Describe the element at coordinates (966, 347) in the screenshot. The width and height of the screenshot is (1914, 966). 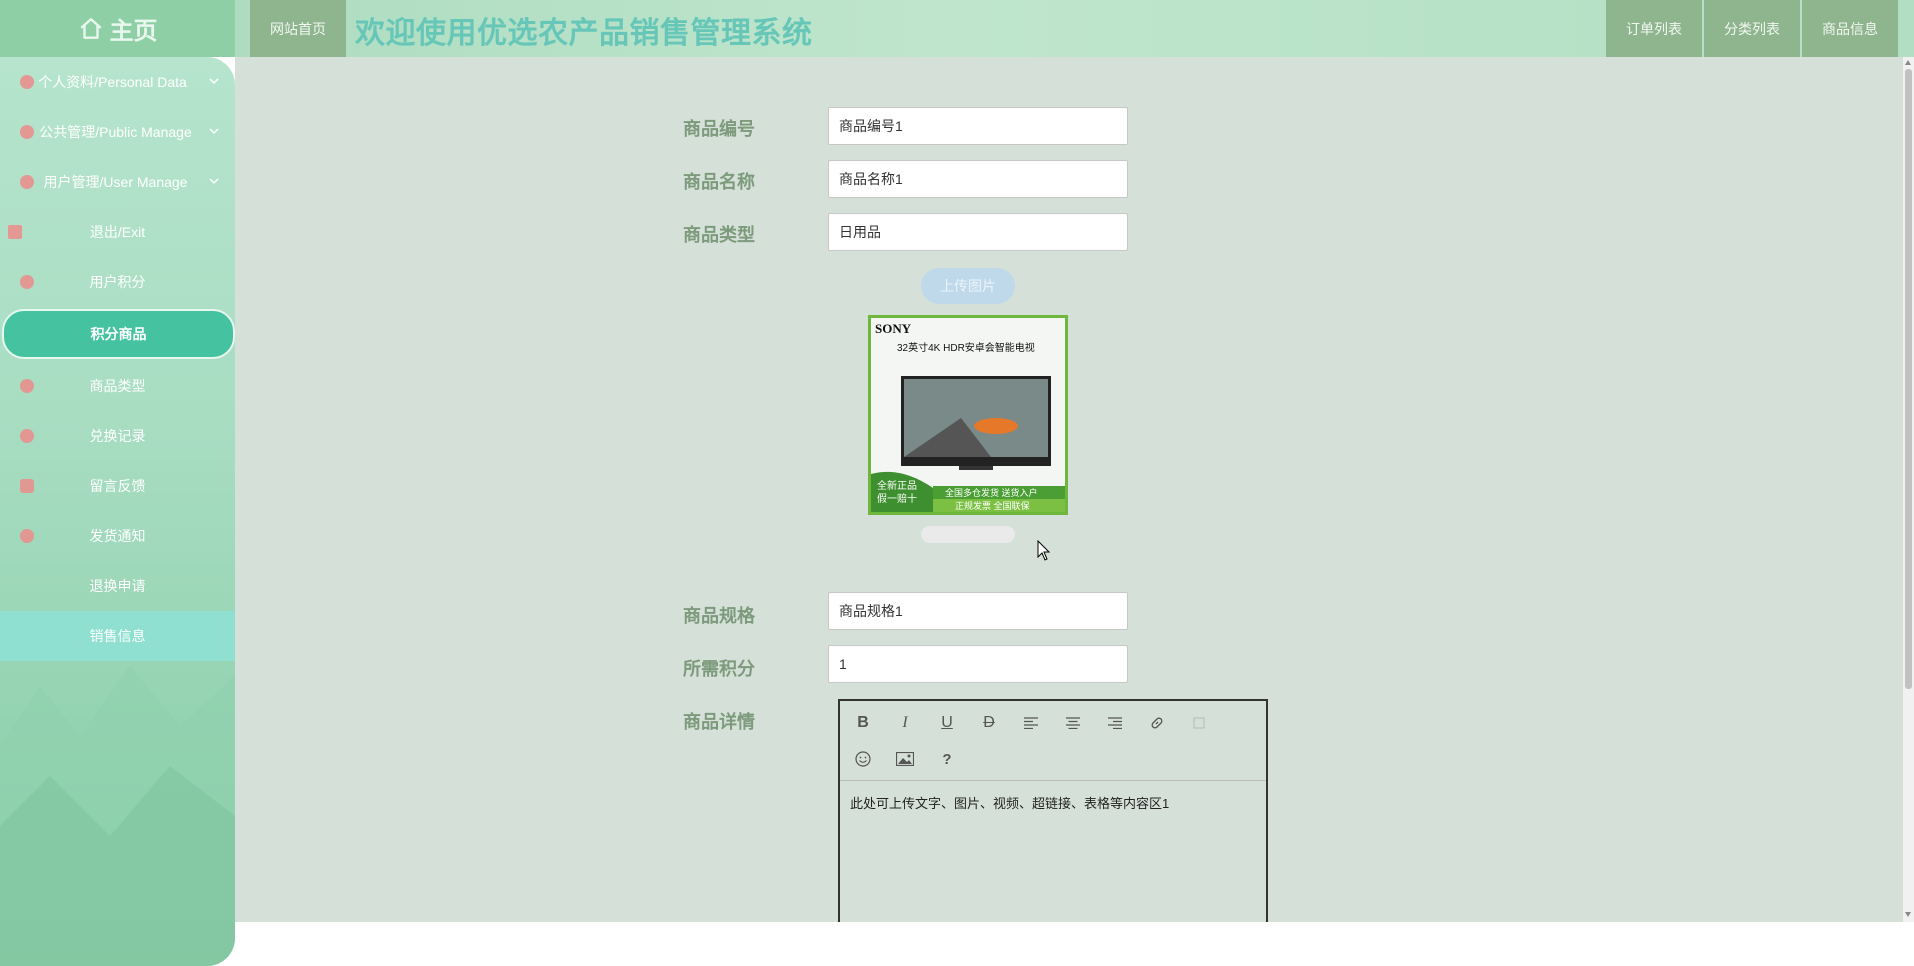
I see `headline-text: 32英寸4K HDR安卓会智能电视` at that location.